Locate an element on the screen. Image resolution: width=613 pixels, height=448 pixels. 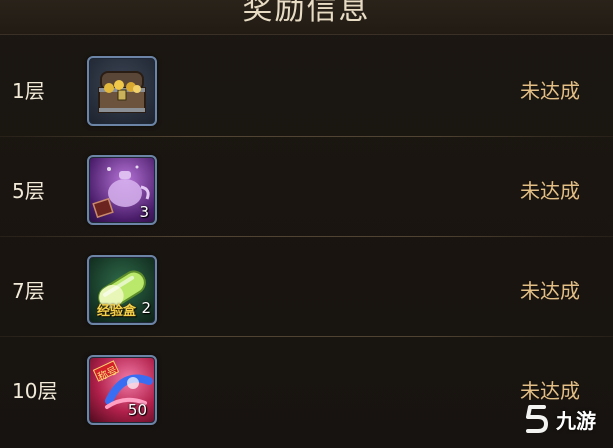
experience-pill-icon: 经验盒 2 is located at coordinates (122, 290).